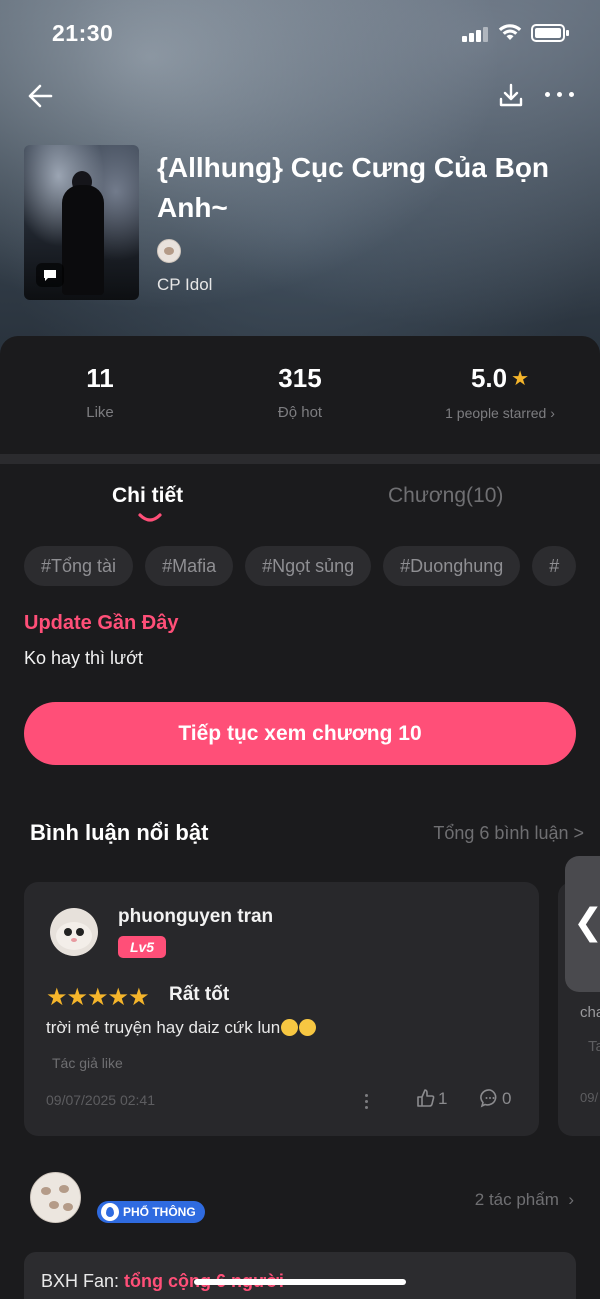 This screenshot has height=1299, width=600. What do you see at coordinates (55, 1197) in the screenshot?
I see `author-avatar-large` at bounding box center [55, 1197].